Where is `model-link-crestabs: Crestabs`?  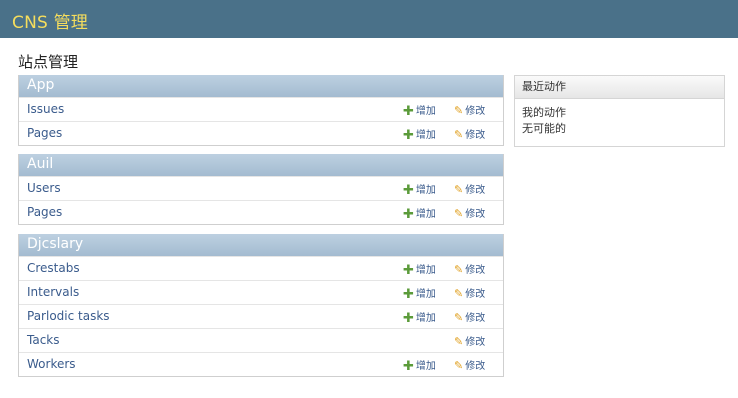 model-link-crestabs: Crestabs is located at coordinates (53, 268).